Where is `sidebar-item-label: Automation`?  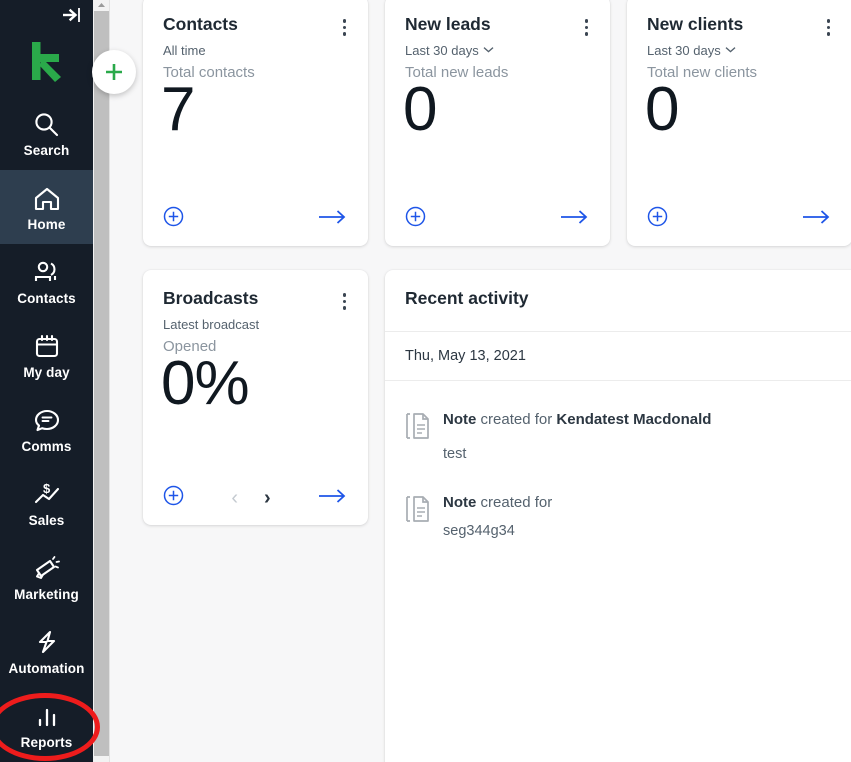 sidebar-item-label: Automation is located at coordinates (46, 669).